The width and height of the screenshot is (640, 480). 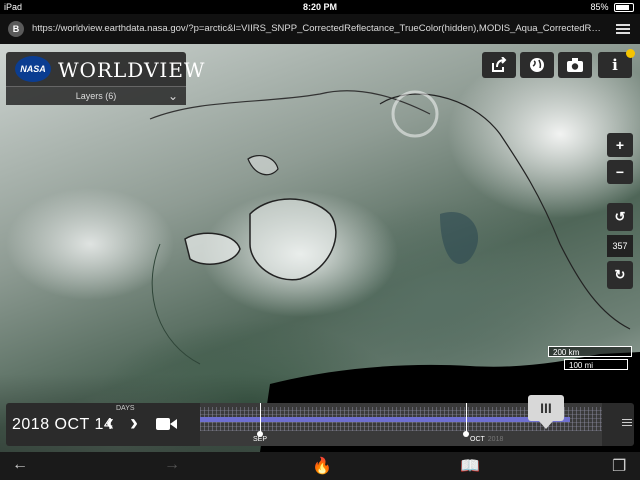 I want to click on app-title: WORLDVIEW, so click(x=132, y=70).